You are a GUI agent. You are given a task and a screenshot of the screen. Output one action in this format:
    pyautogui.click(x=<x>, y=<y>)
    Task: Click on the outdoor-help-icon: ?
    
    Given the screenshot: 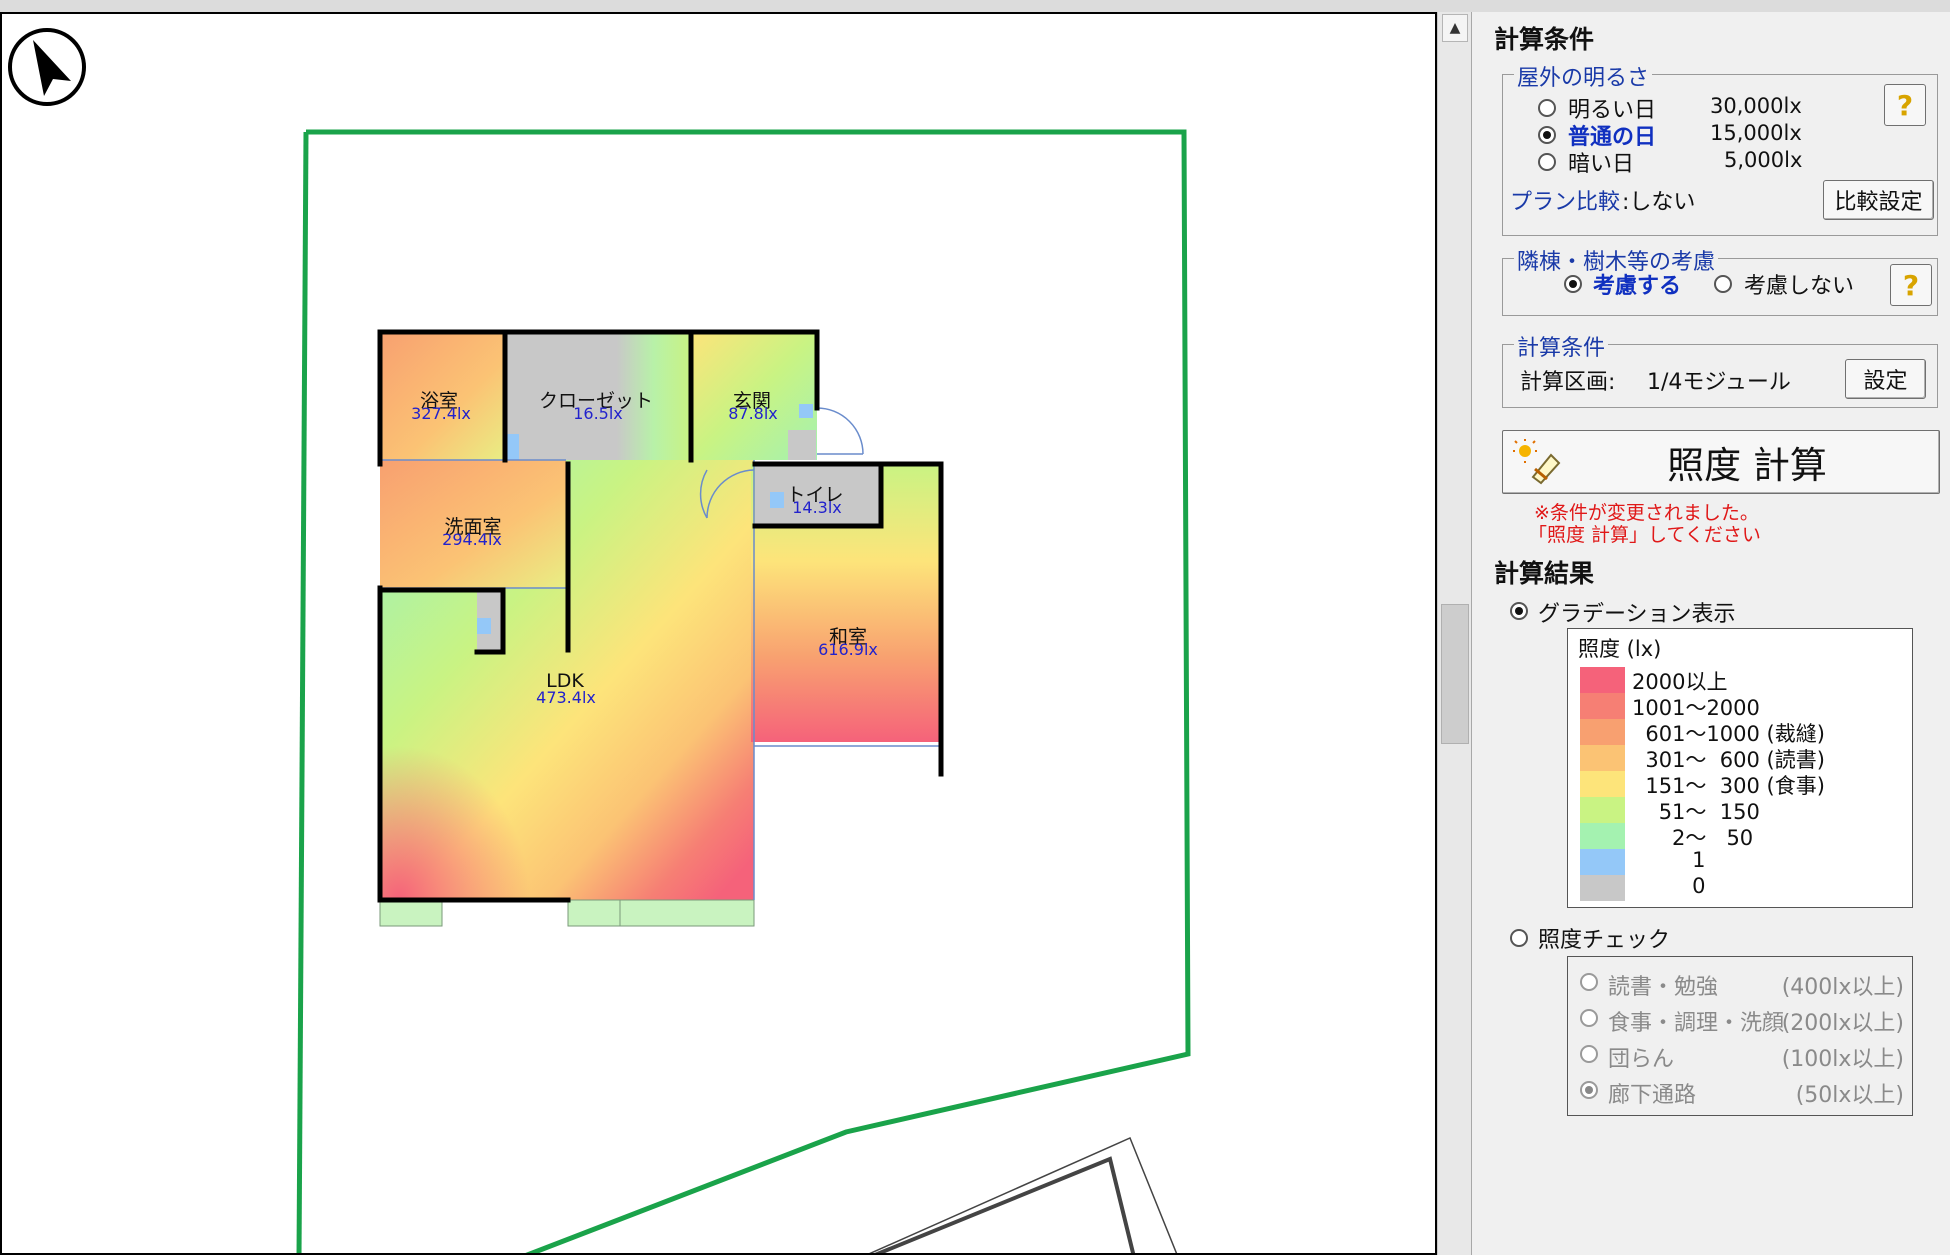 What is the action you would take?
    pyautogui.click(x=1905, y=105)
    